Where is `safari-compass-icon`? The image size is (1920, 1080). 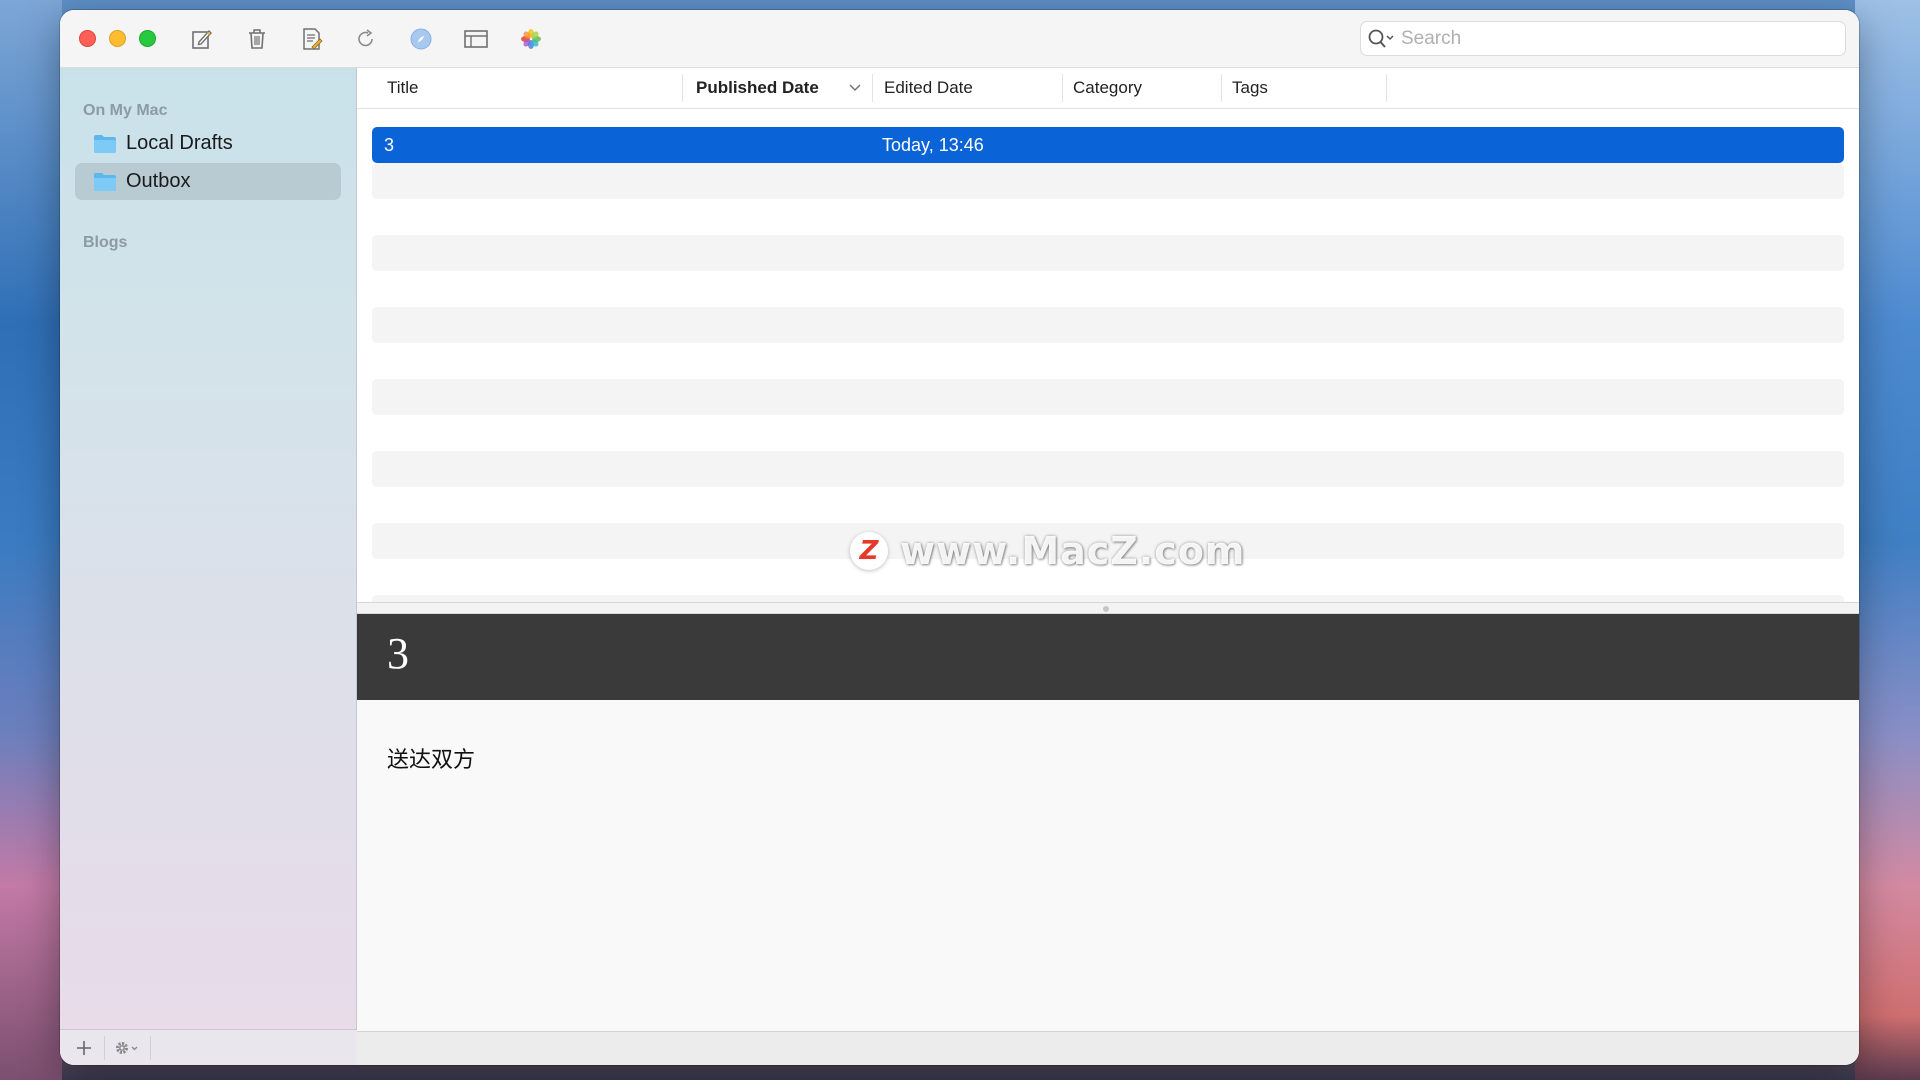
safari-compass-icon is located at coordinates (421, 39).